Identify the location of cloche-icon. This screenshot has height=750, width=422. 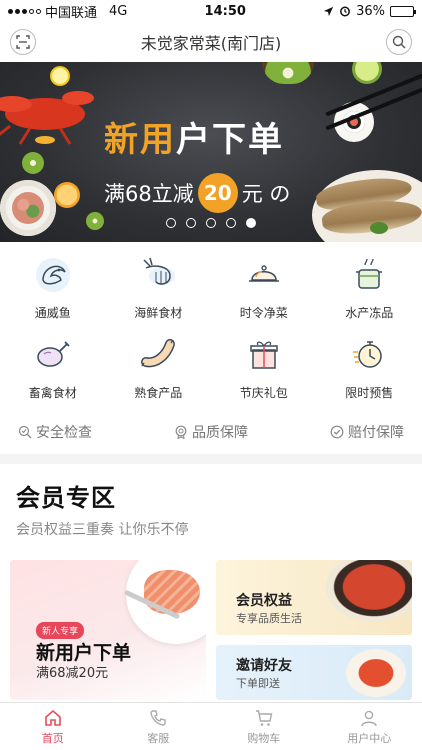
(264, 274).